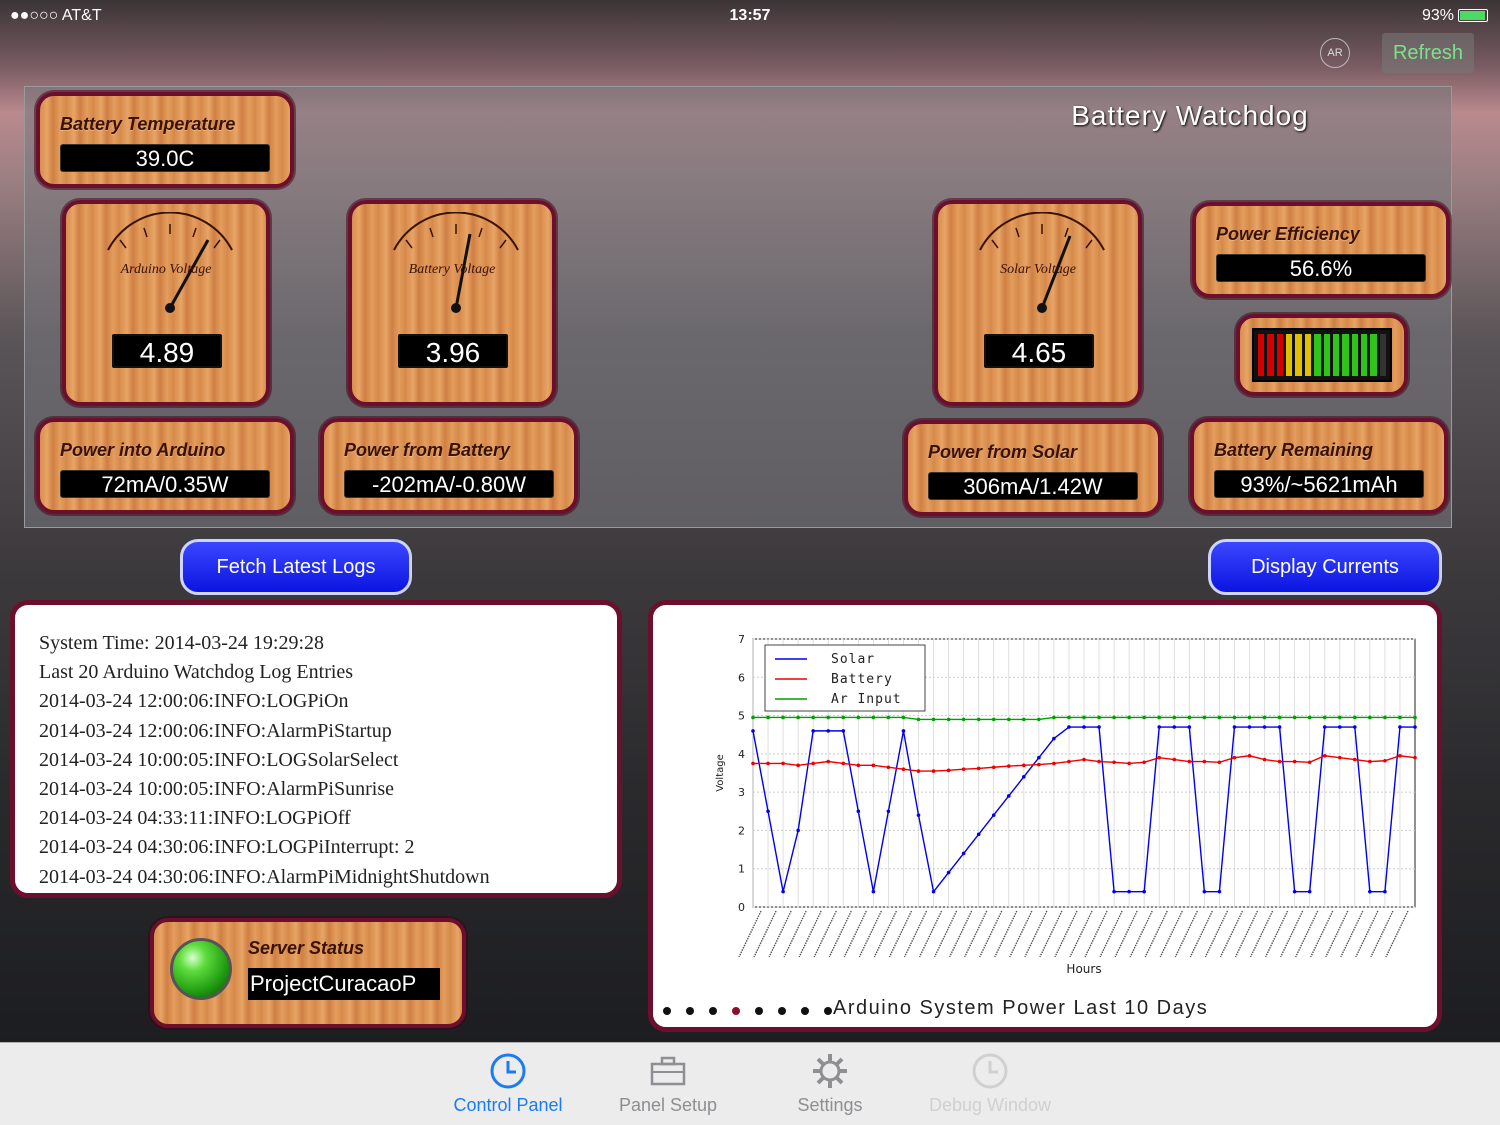 The width and height of the screenshot is (1500, 1125). What do you see at coordinates (741, 869) in the screenshot?
I see `y-tick-label: 1` at bounding box center [741, 869].